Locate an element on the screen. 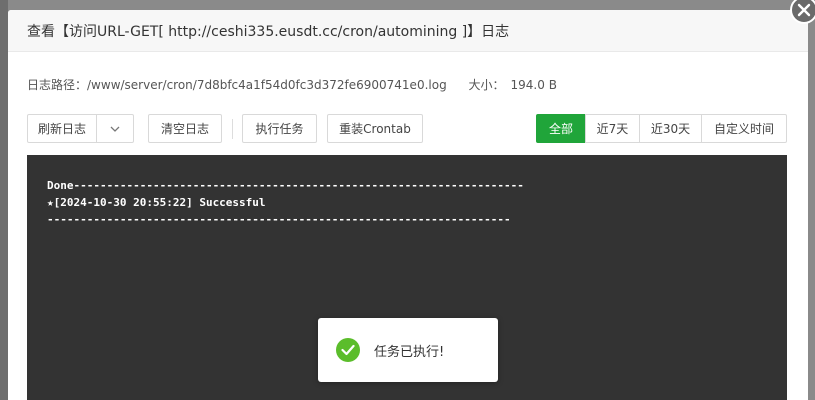 The image size is (815, 400). log-path-label: 日志路径： is located at coordinates (57, 85).